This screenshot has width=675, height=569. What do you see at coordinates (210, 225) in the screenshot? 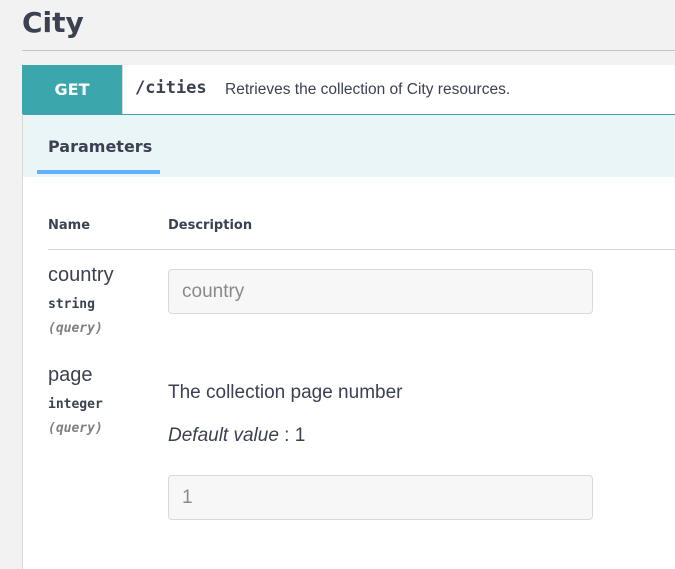
I see `column-header-description: Description` at bounding box center [210, 225].